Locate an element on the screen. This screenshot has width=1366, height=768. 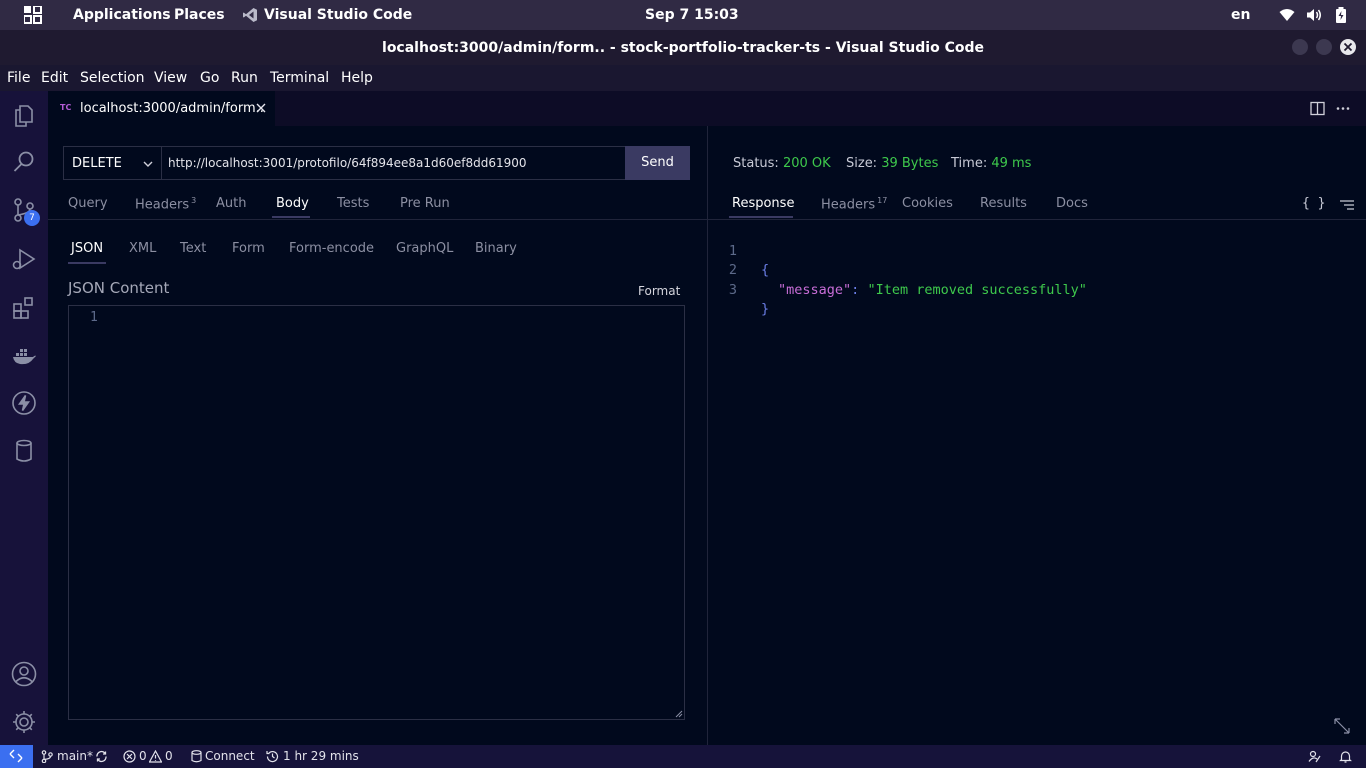
thunder-client-tab-icon: TC is located at coordinates (66, 107).